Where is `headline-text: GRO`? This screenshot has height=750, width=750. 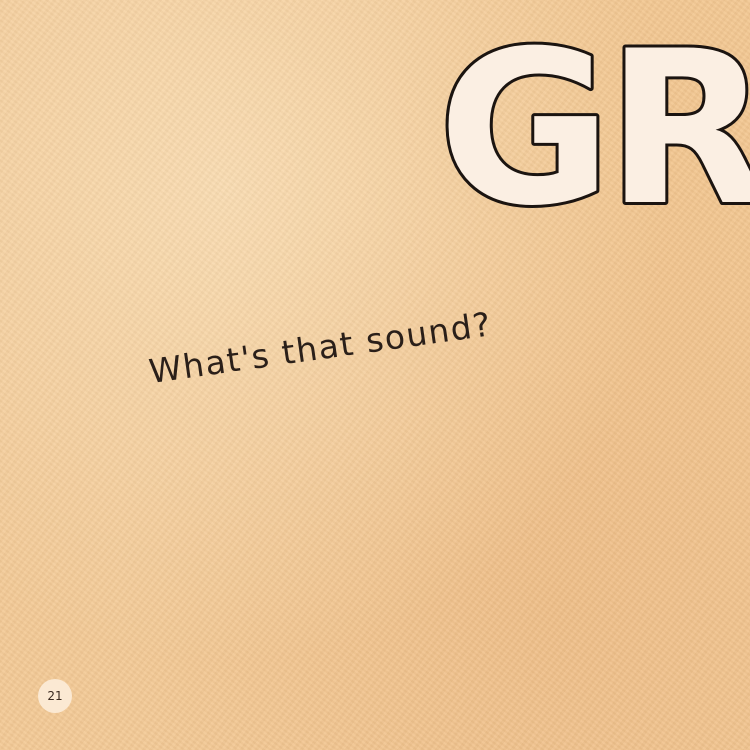
headline-text: GRO is located at coordinates (594, 128).